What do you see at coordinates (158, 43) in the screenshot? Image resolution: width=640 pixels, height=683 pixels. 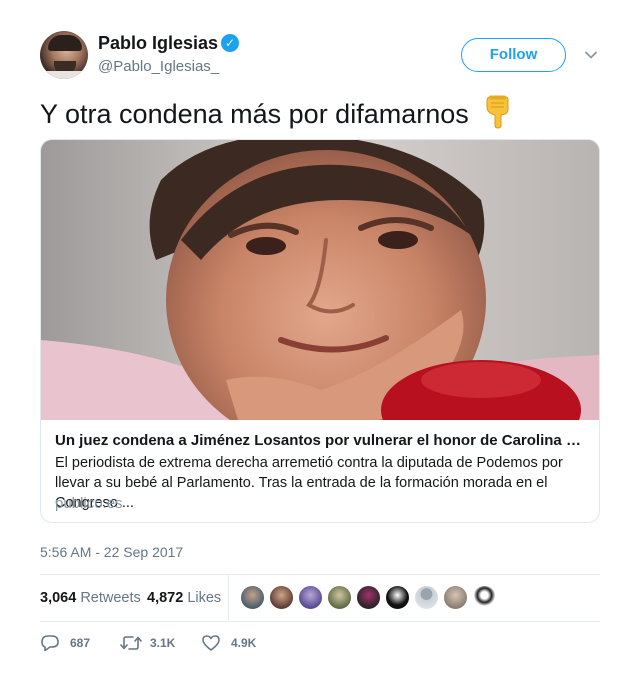 I see `author-name: Pablo Iglesias` at bounding box center [158, 43].